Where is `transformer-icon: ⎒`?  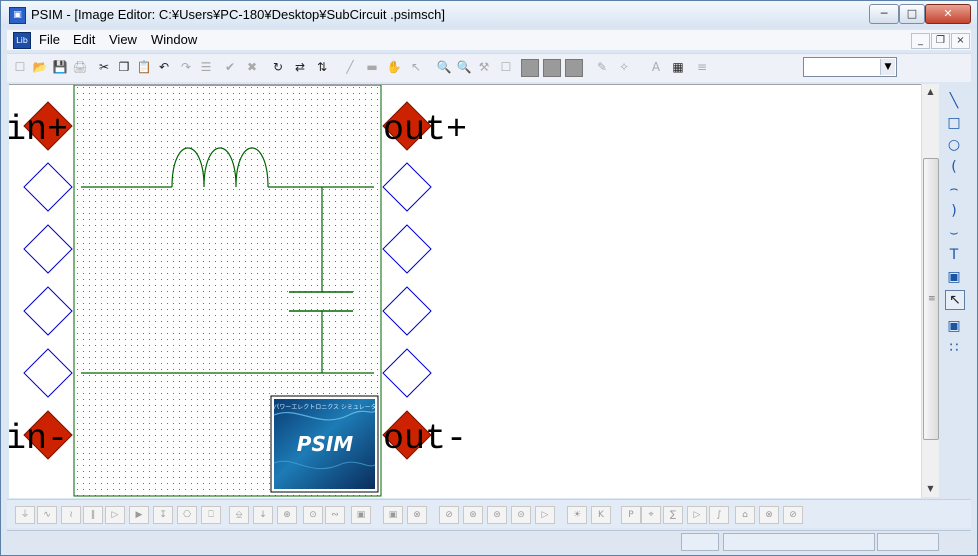
transformer-icon: ⎒ is located at coordinates (239, 515).